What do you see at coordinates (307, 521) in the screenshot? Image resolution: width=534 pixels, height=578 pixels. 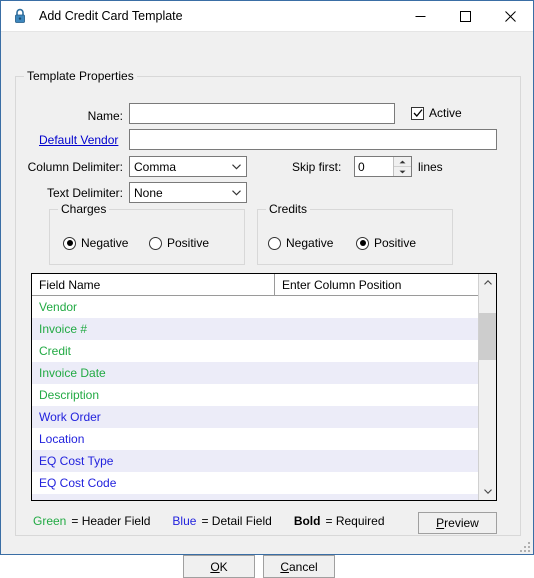 I see `legend-bold-word: Bold` at bounding box center [307, 521].